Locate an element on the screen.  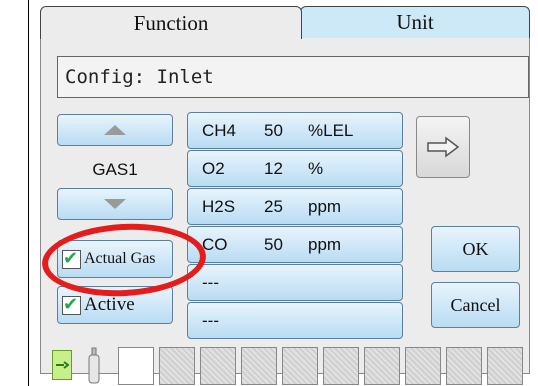
gas-up-button is located at coordinates (115, 130).